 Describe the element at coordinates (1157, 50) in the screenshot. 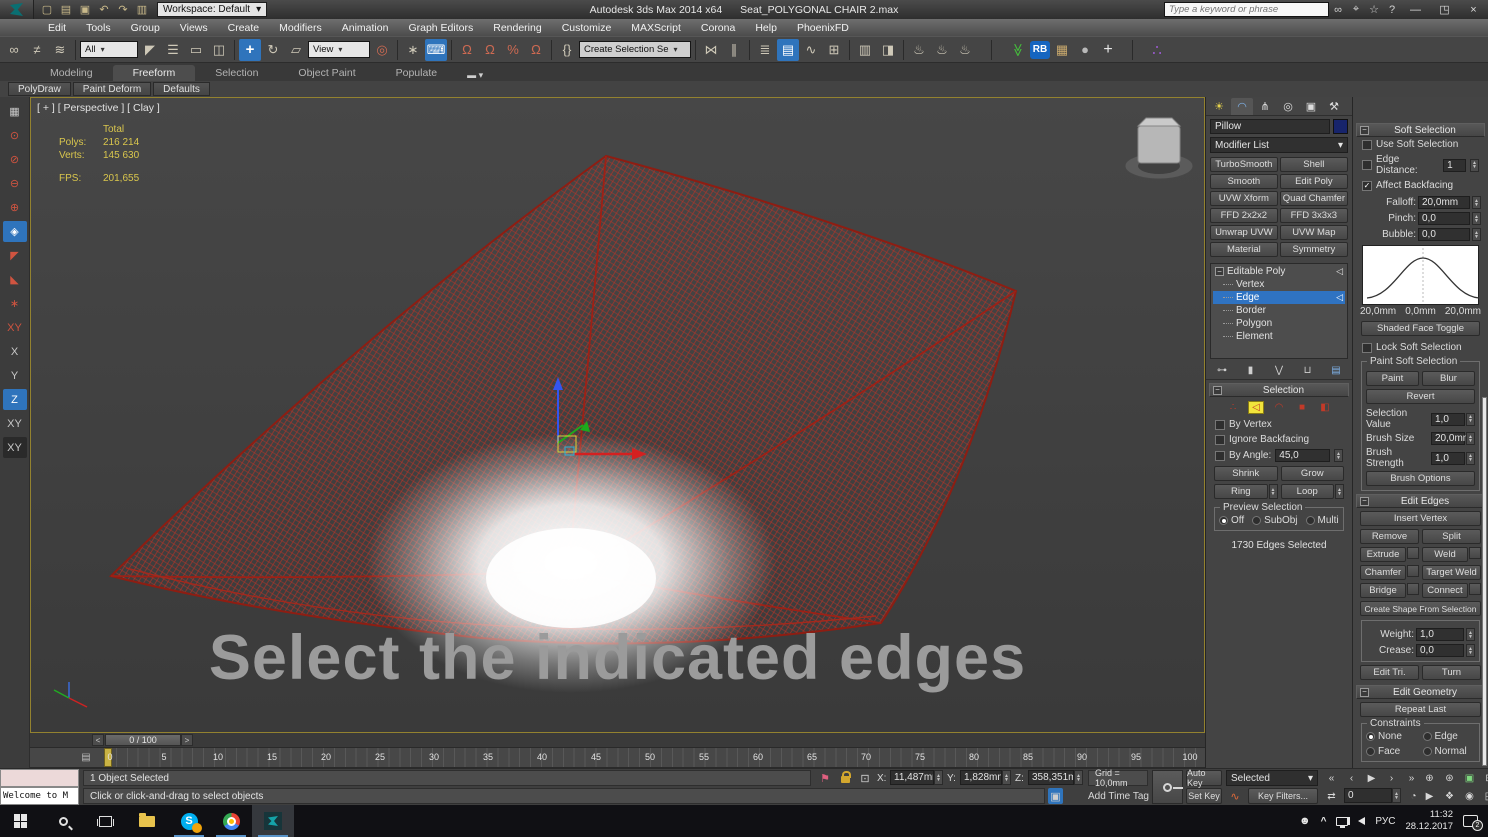

I see `scatter-tool-icon: ∴` at that location.